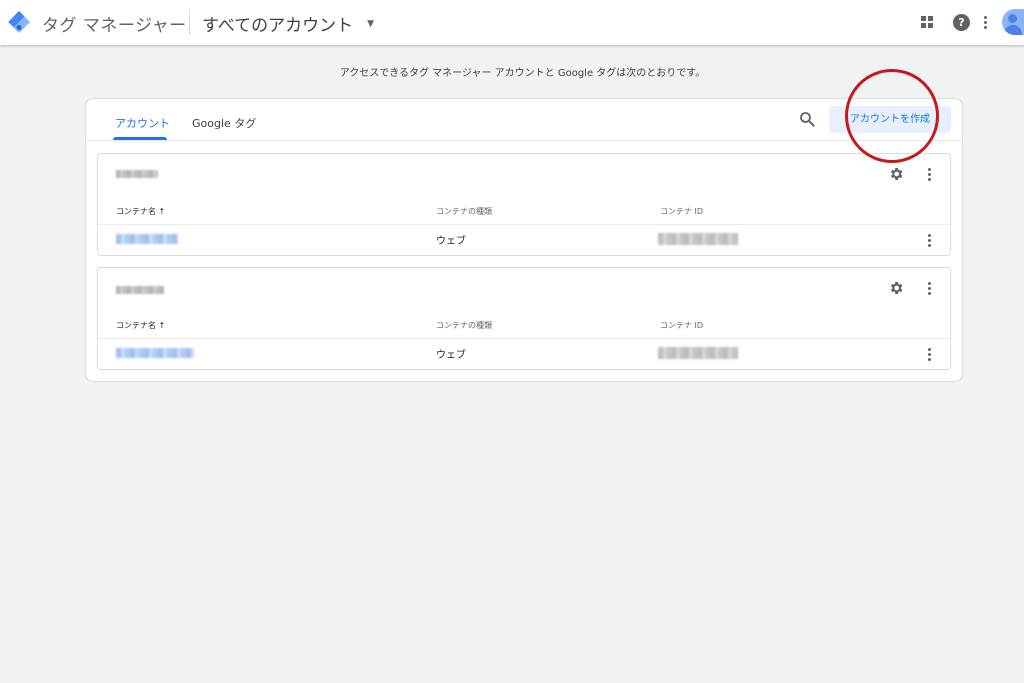 Image resolution: width=1024 pixels, height=683 pixels. Describe the element at coordinates (140, 138) in the screenshot. I see `active-tab-indicator` at that location.